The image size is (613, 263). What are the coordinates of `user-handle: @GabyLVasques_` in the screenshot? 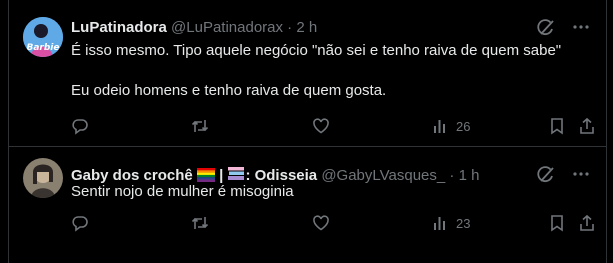 It's located at (383, 175).